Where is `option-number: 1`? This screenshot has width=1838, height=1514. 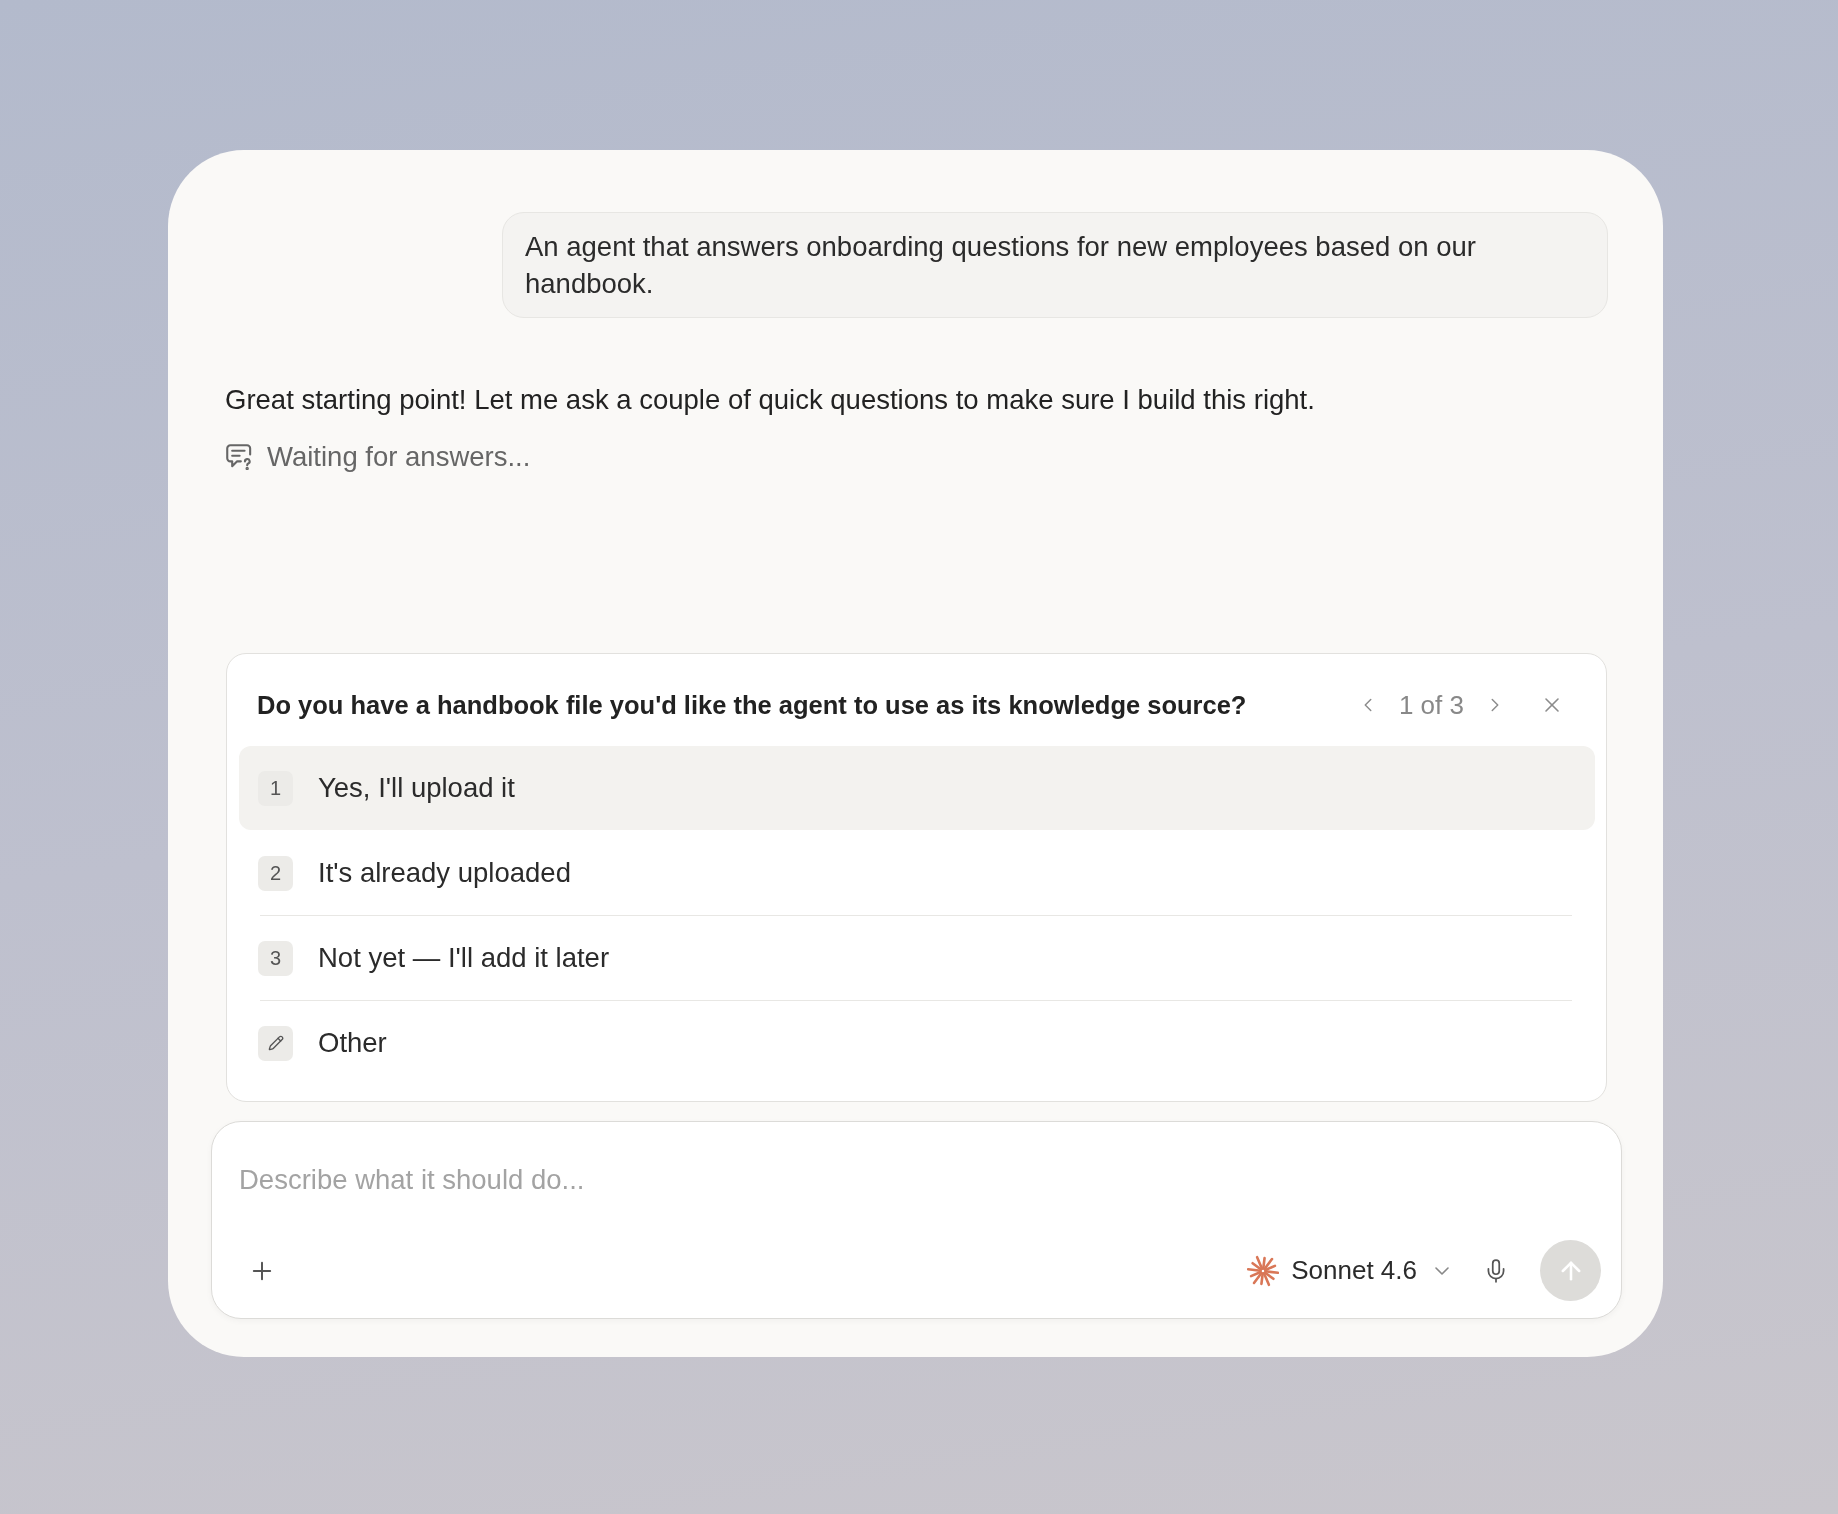 option-number: 1 is located at coordinates (275, 788).